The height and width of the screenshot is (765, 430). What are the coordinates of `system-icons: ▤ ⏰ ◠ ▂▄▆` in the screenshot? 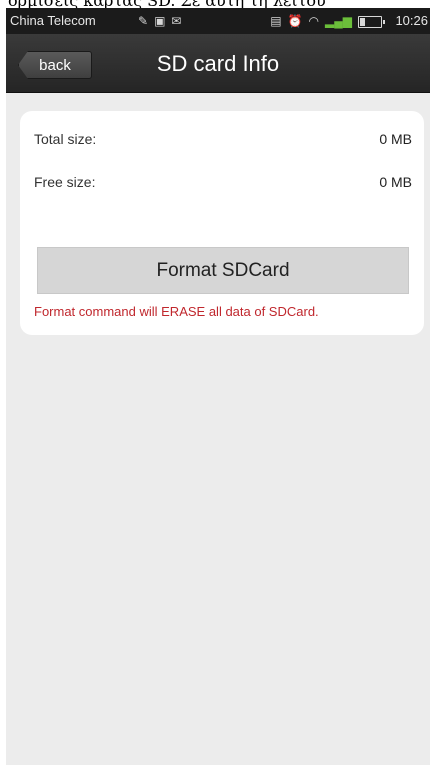 It's located at (327, 21).